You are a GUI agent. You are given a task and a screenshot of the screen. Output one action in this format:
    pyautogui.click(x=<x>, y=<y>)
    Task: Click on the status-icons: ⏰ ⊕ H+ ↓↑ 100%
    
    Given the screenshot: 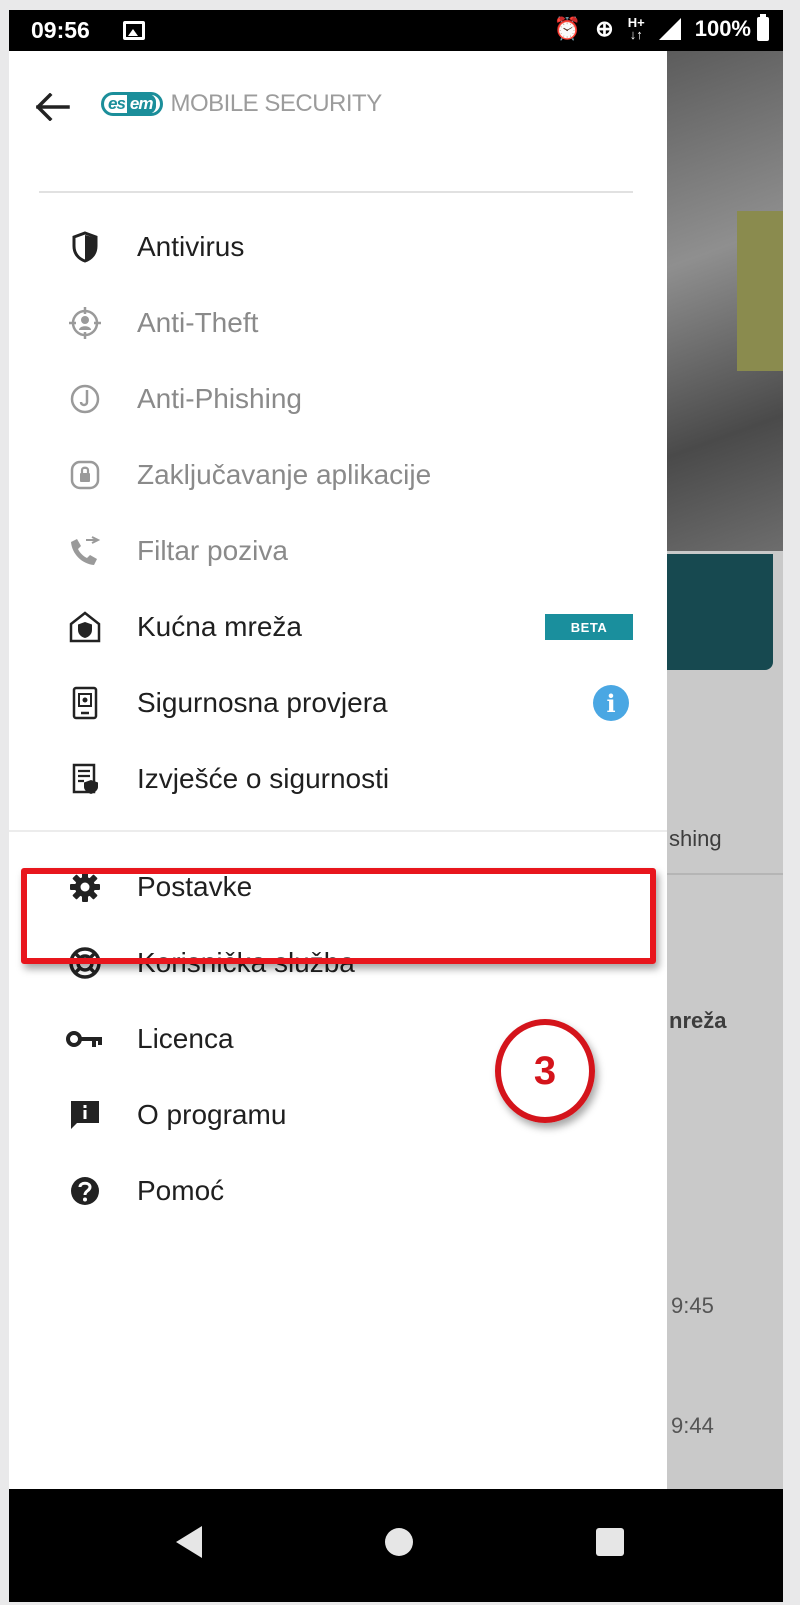 What is the action you would take?
    pyautogui.click(x=661, y=28)
    